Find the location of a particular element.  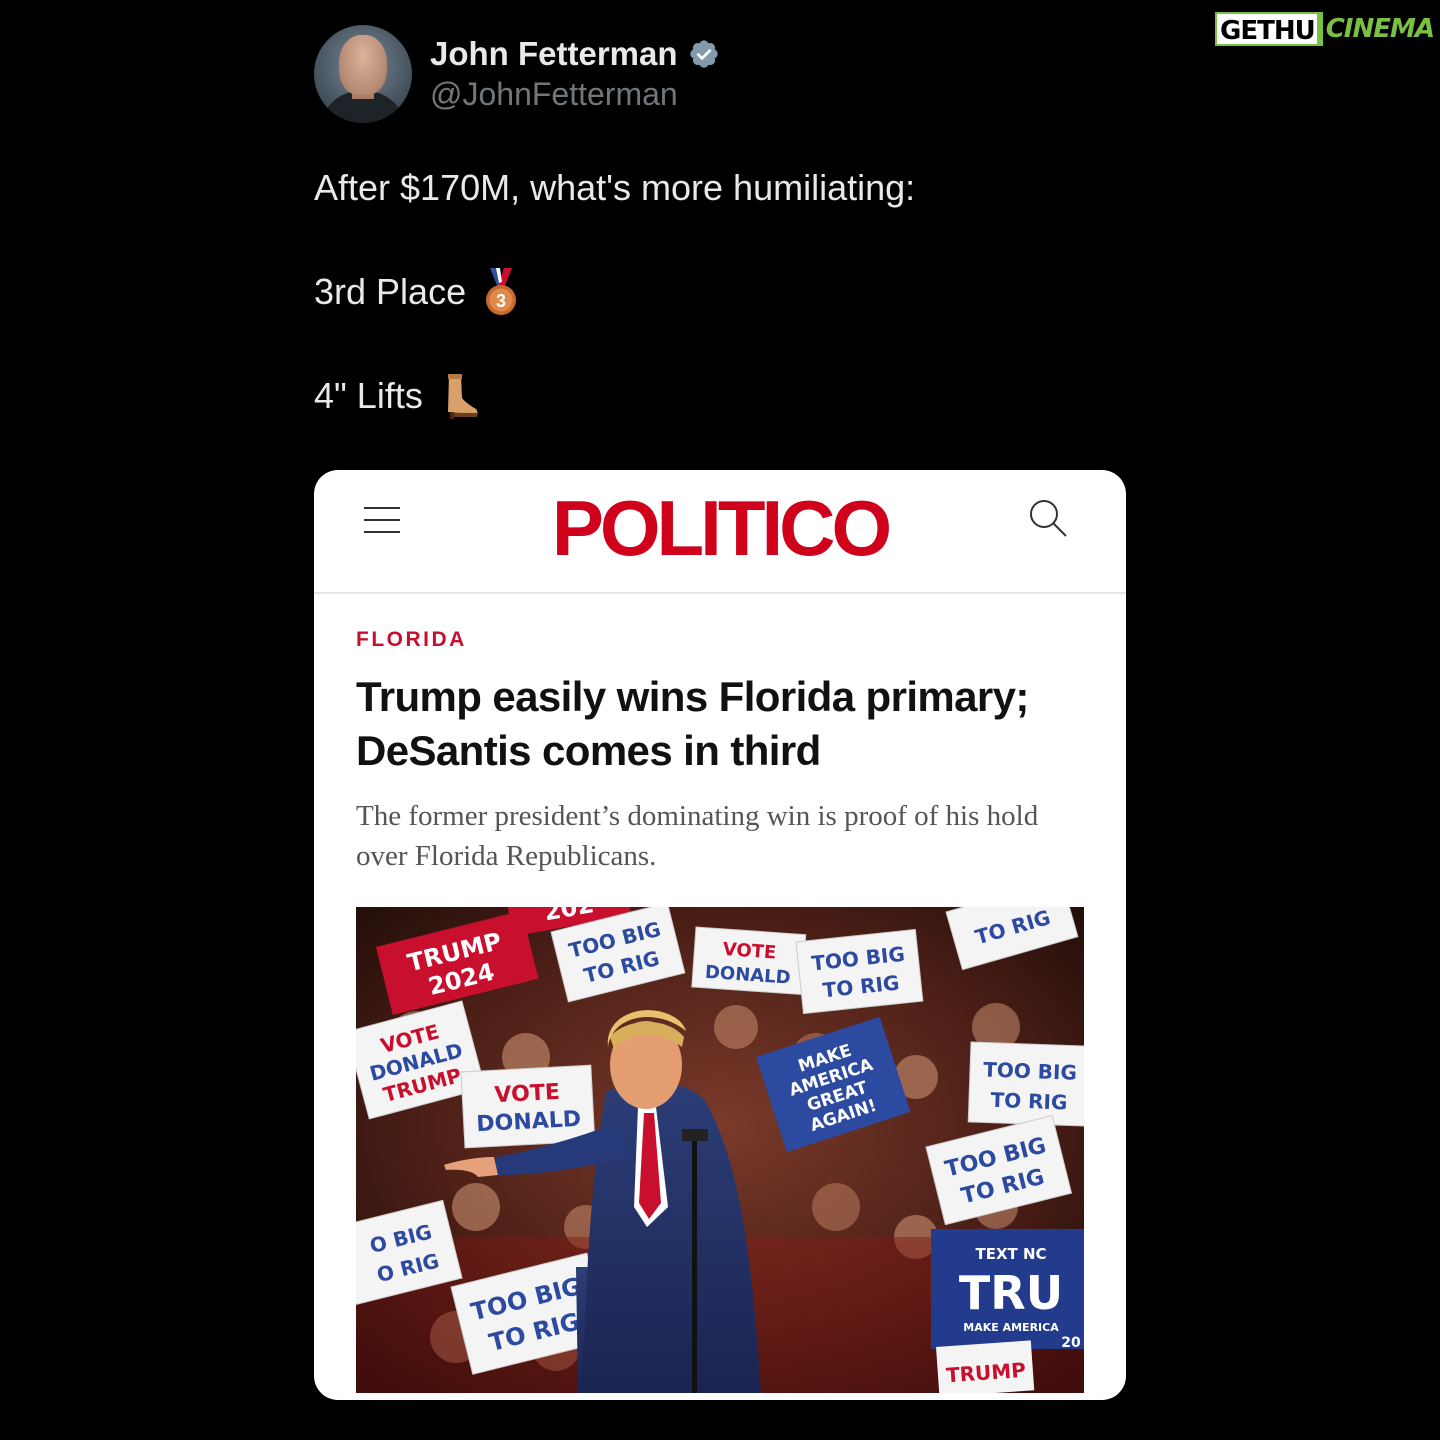

tweet-text-line: 4" Lifts is located at coordinates (396, 396).